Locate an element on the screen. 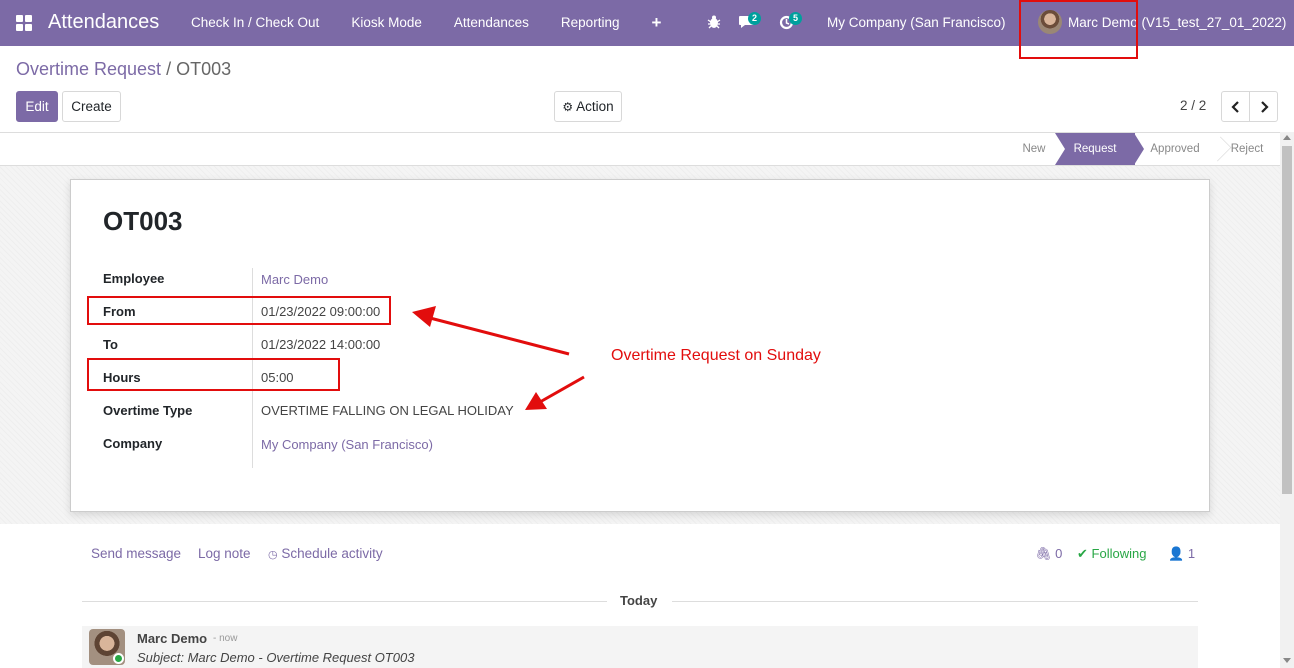 This screenshot has height=668, width=1294. date-divider-left is located at coordinates (344, 601).